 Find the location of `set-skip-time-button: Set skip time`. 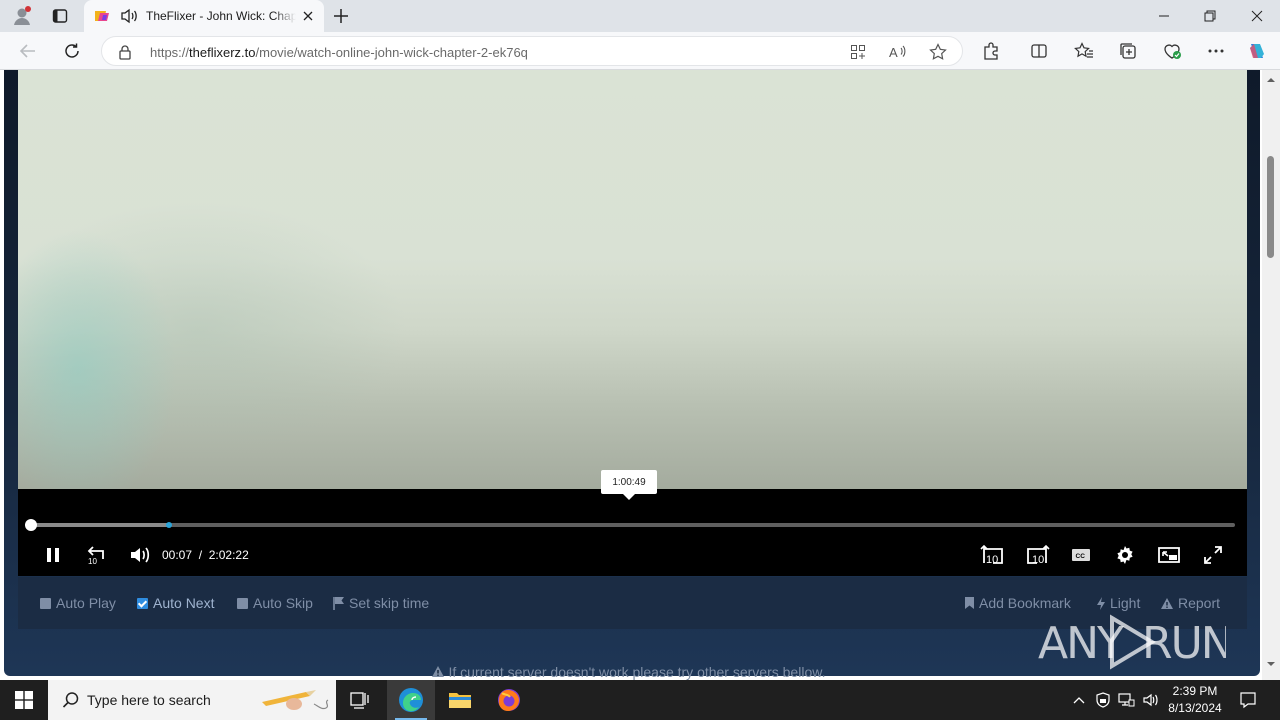

set-skip-time-button: Set skip time is located at coordinates (380, 603).